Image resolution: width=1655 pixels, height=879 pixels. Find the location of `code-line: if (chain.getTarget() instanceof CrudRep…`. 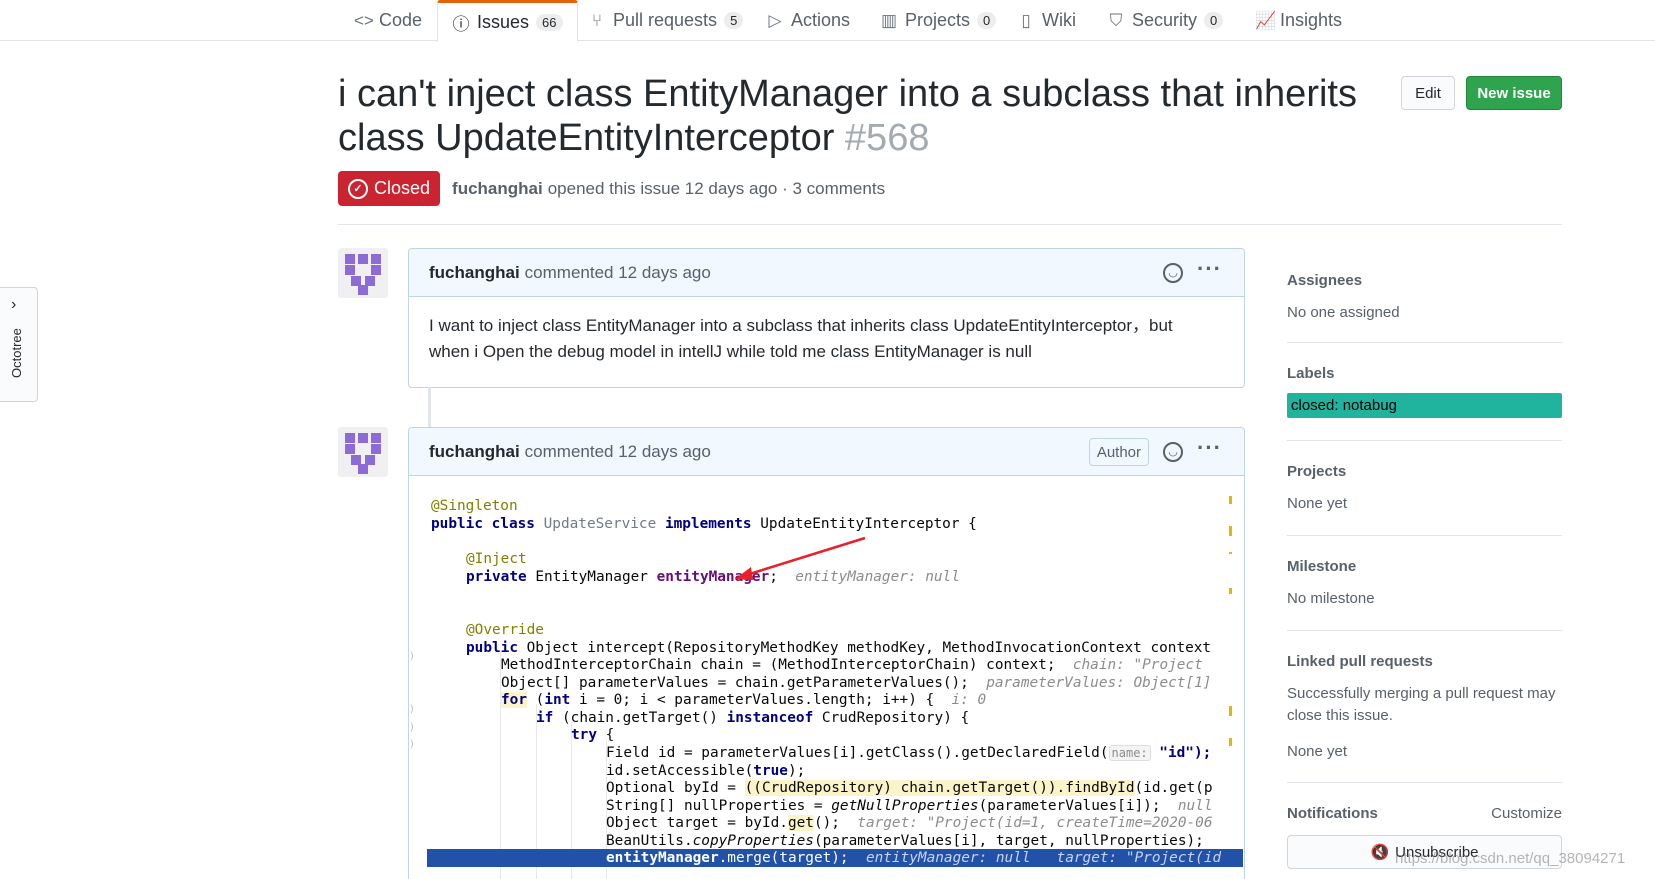

code-line: if (chain.getTarget() instanceof CrudRep… is located at coordinates (753, 718).